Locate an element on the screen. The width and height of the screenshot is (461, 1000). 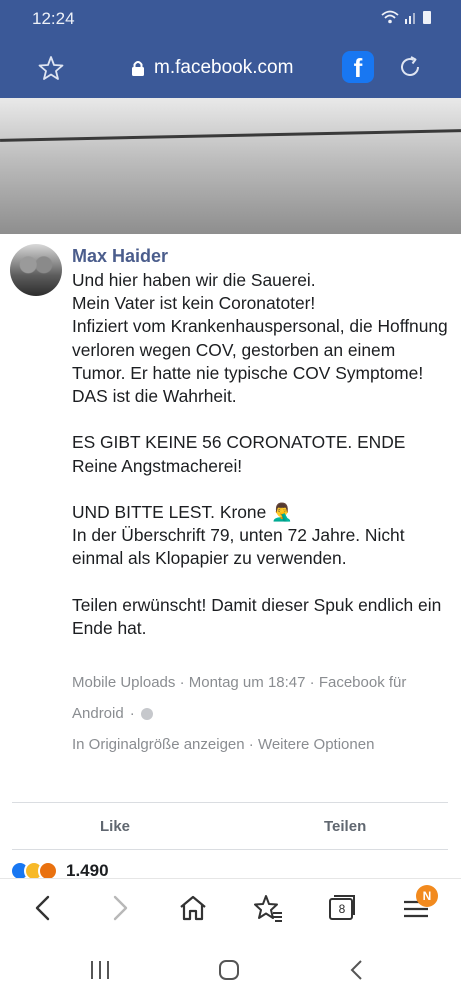
album-link: Mobile Uploads is located at coordinates (123, 682).